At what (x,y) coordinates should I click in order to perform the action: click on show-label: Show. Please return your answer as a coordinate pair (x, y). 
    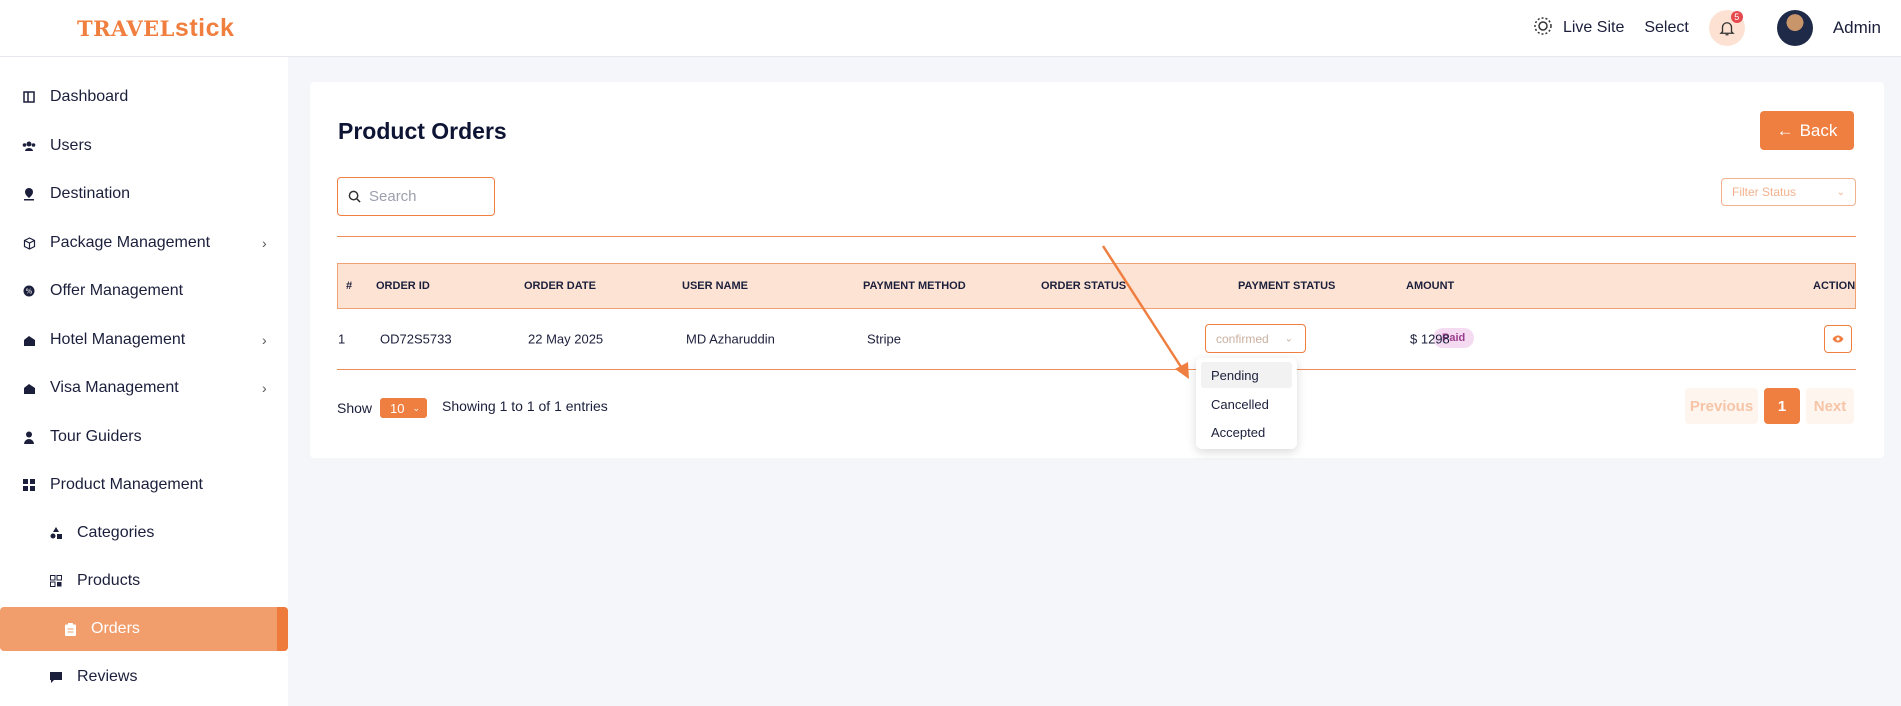
    Looking at the image, I should click on (355, 408).